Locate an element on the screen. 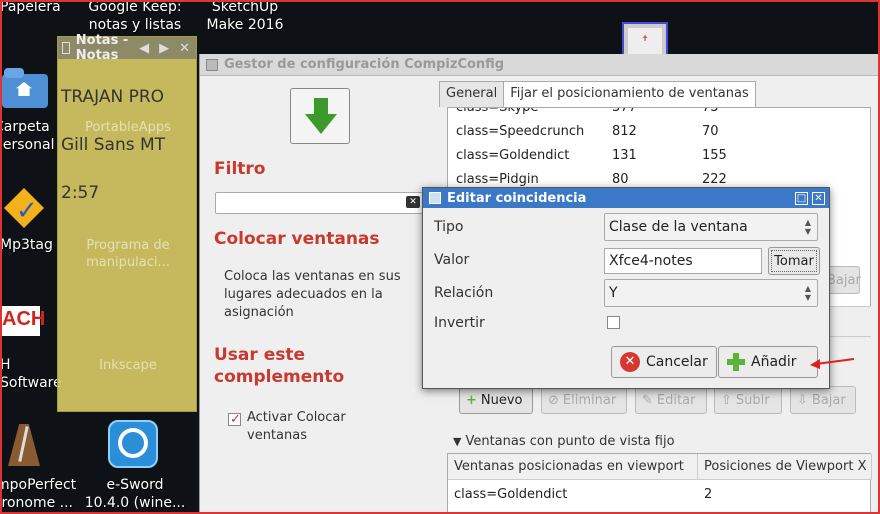 The width and height of the screenshot is (880, 514). type-select: Clase de la ventana ▲ ▼ is located at coordinates (711, 227).